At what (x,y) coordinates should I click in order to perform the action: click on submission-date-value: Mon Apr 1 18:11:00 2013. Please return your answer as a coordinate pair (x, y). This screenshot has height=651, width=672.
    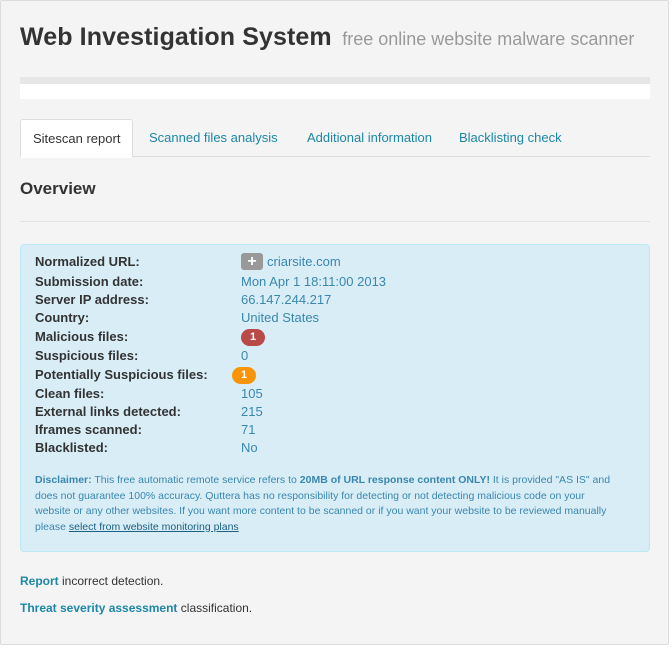
    Looking at the image, I should click on (314, 281).